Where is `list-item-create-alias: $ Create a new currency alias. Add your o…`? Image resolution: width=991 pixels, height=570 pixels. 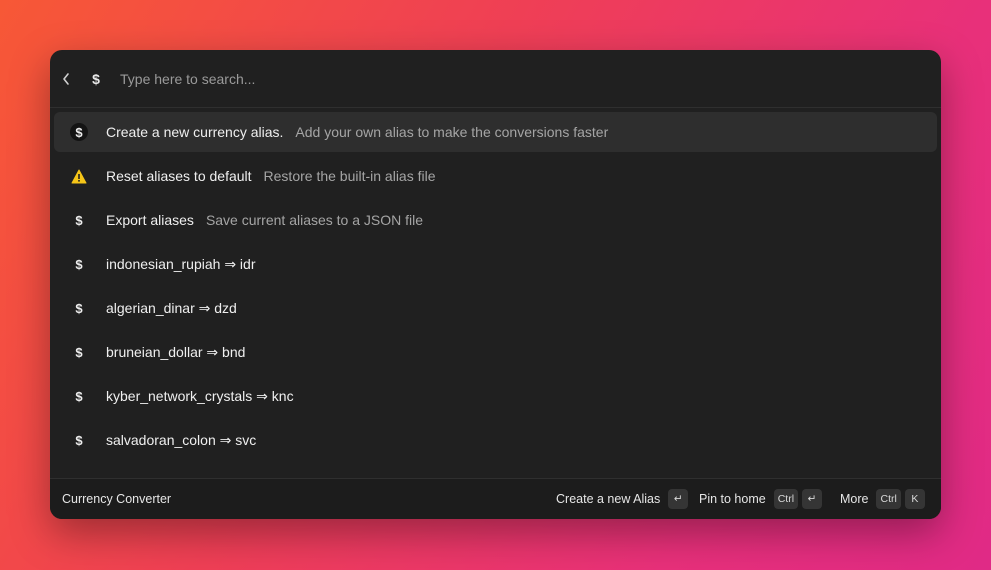 list-item-create-alias: $ Create a new currency alias. Add your o… is located at coordinates (495, 132).